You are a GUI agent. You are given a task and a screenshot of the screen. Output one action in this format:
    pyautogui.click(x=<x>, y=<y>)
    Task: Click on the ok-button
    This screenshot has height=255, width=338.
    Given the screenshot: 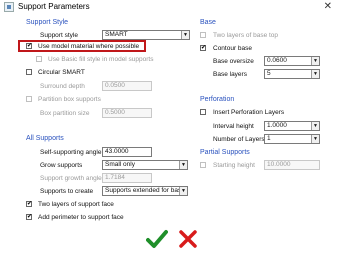 What is the action you would take?
    pyautogui.click(x=157, y=239)
    